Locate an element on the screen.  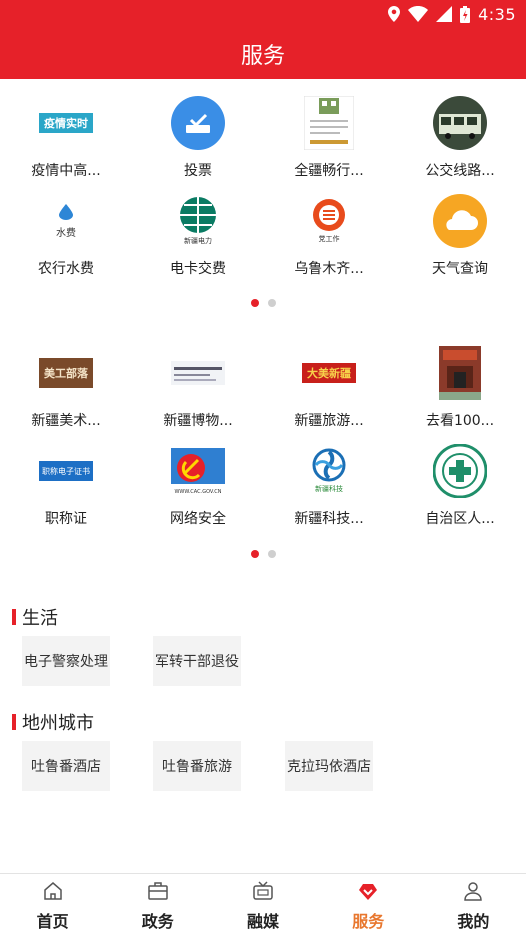
chip-turpan-hotel: 吐鲁番酒店 is located at coordinates (66, 766).